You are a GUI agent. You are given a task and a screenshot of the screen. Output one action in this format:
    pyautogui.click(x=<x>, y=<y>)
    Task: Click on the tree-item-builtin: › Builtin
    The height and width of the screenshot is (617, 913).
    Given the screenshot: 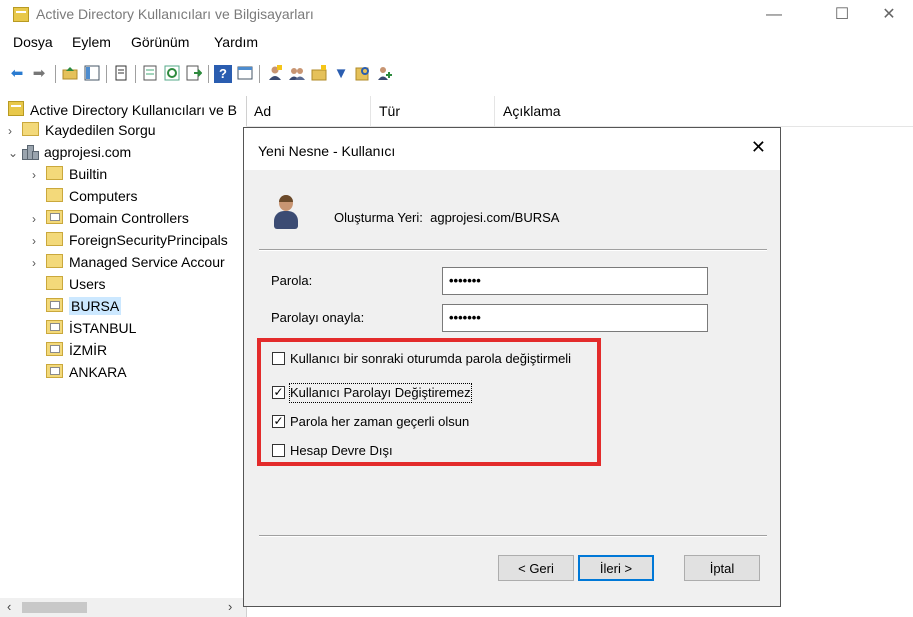 What is the action you would take?
    pyautogui.click(x=69, y=176)
    